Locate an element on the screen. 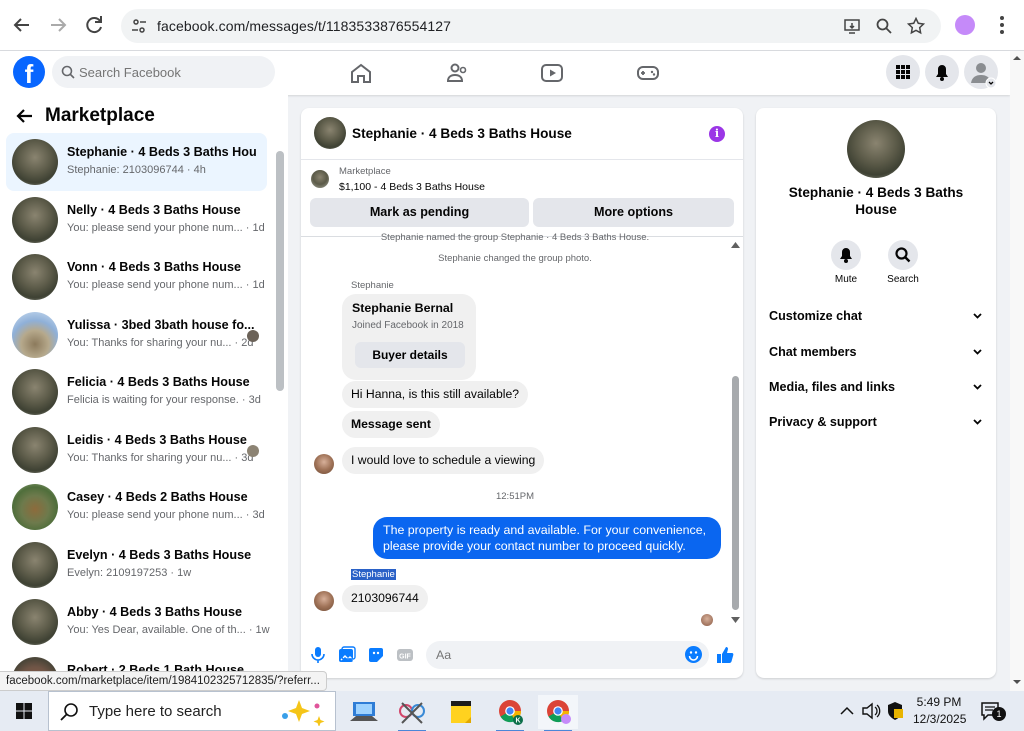 The image size is (1024, 731). notification-center-button: 1 is located at coordinates (993, 711).